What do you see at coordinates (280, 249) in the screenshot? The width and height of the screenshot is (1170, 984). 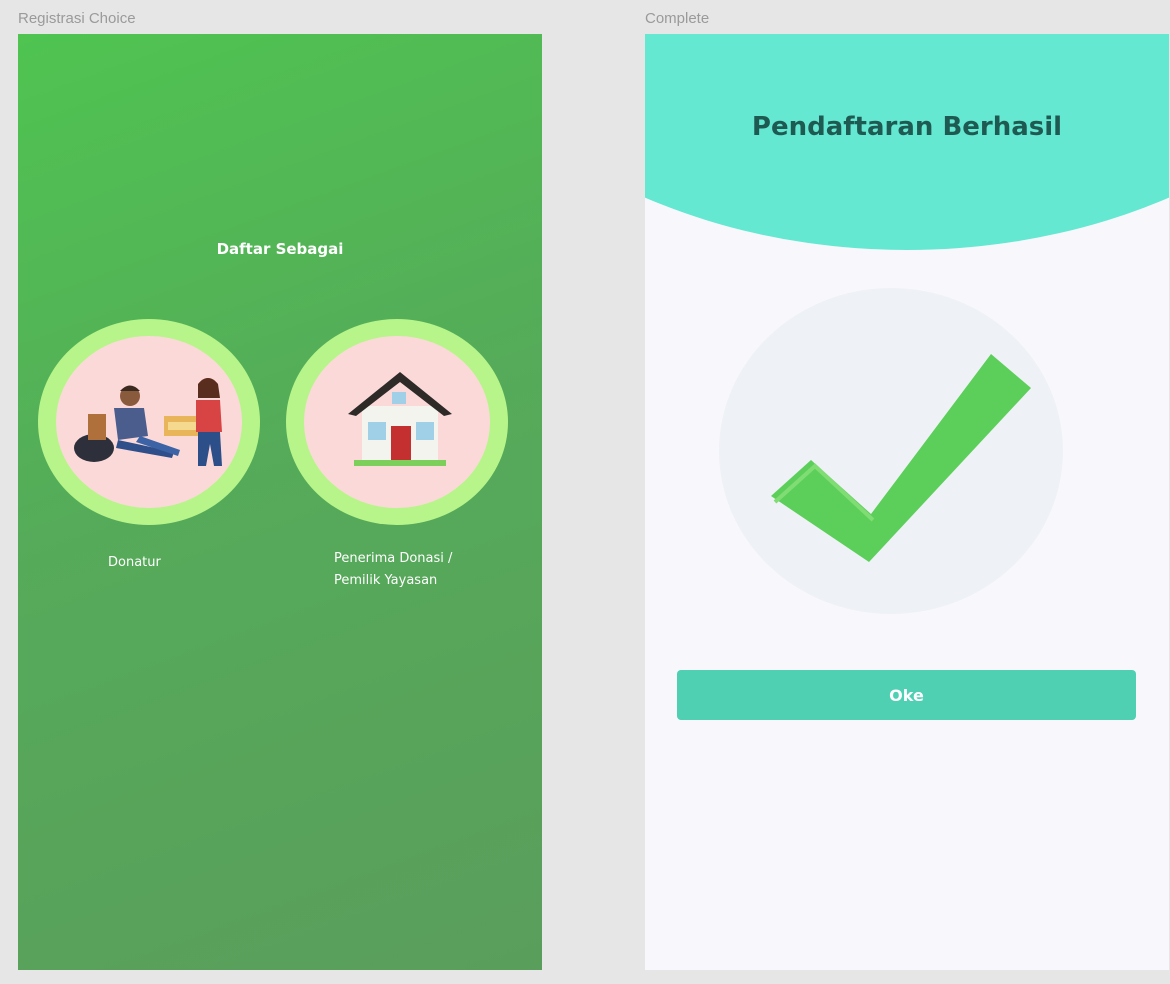 I see `choice-title: Daftar Sebagai` at bounding box center [280, 249].